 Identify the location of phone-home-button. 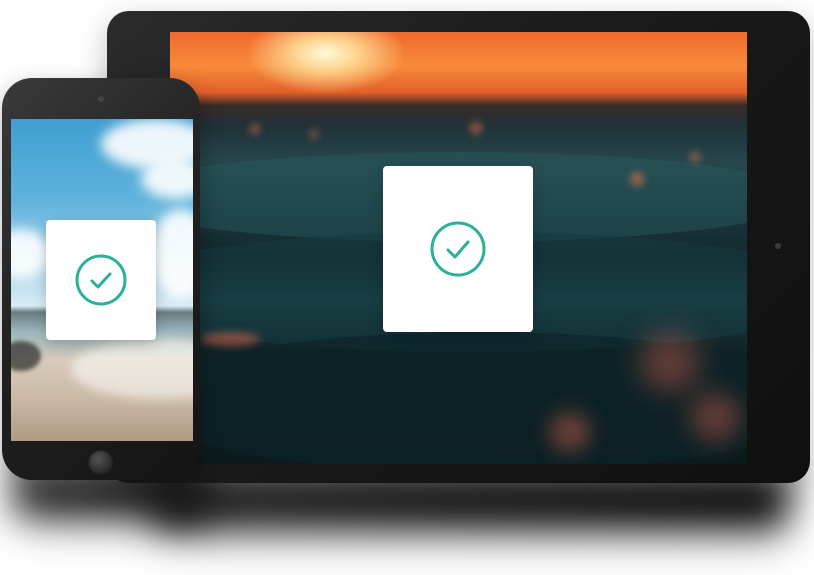
(101, 463).